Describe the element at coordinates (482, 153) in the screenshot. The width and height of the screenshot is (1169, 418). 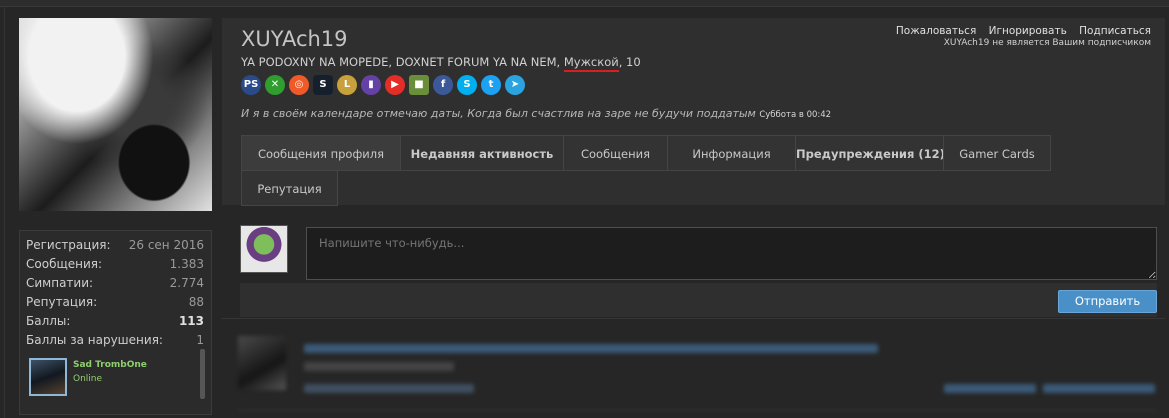
I see `tab-recent-activity: Недавняя активность` at that location.